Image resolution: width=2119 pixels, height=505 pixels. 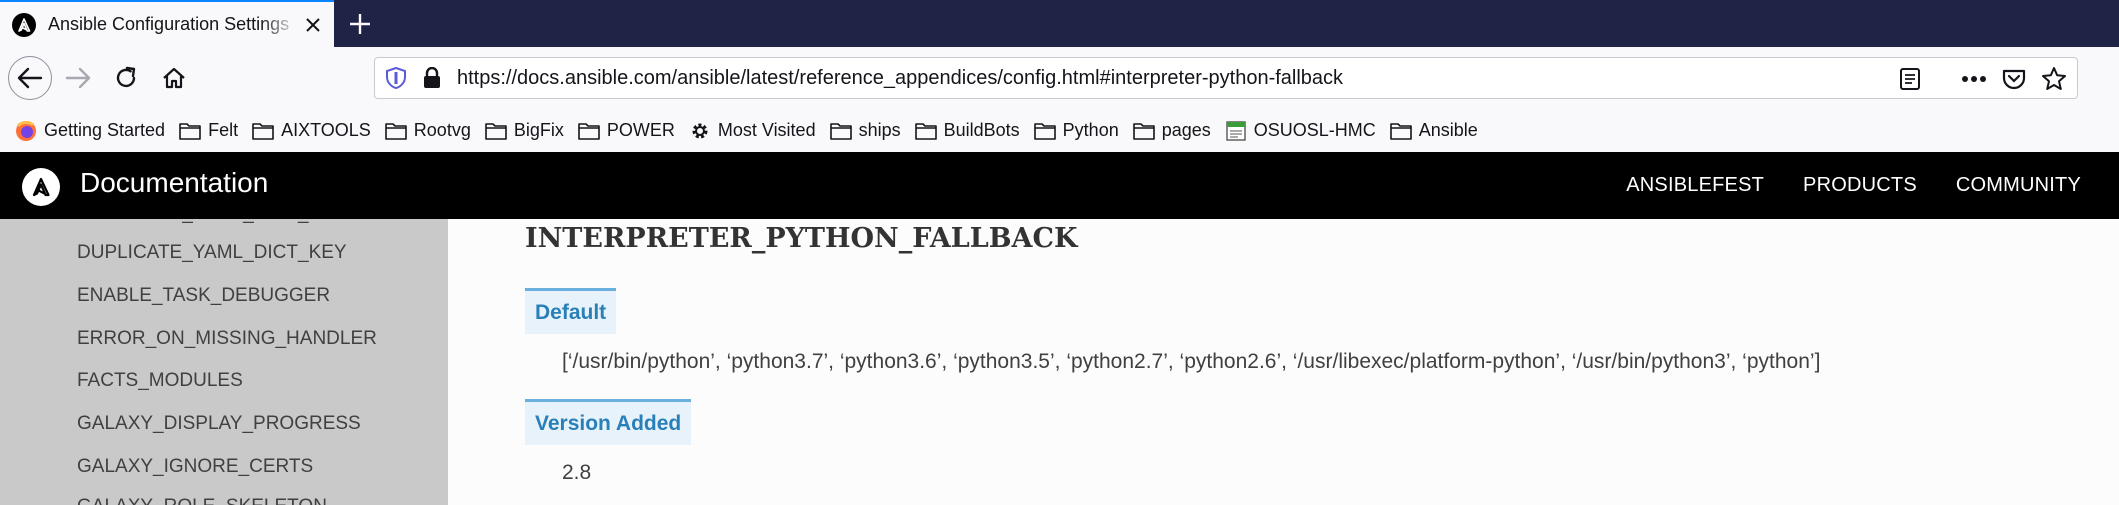 I want to click on gear-icon, so click(x=700, y=131).